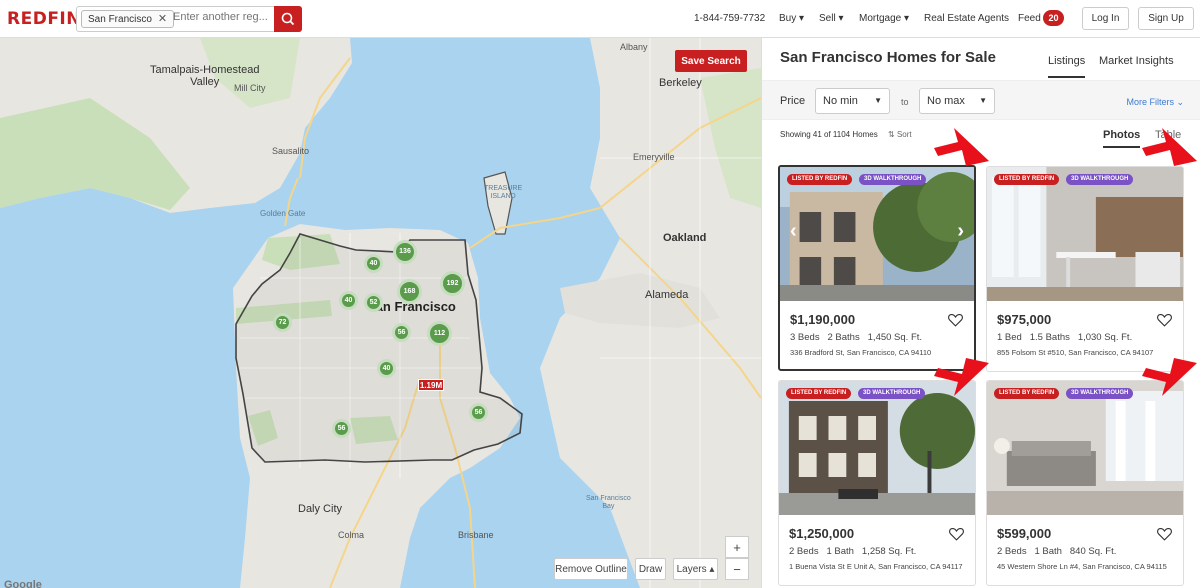 The image size is (1200, 588). I want to click on listing-price: $975,000, so click(1024, 319).